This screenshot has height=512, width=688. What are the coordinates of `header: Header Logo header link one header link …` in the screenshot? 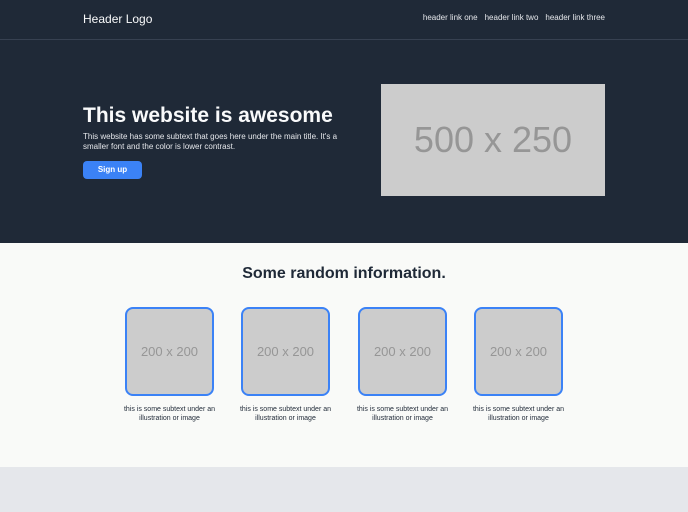 It's located at (344, 20).